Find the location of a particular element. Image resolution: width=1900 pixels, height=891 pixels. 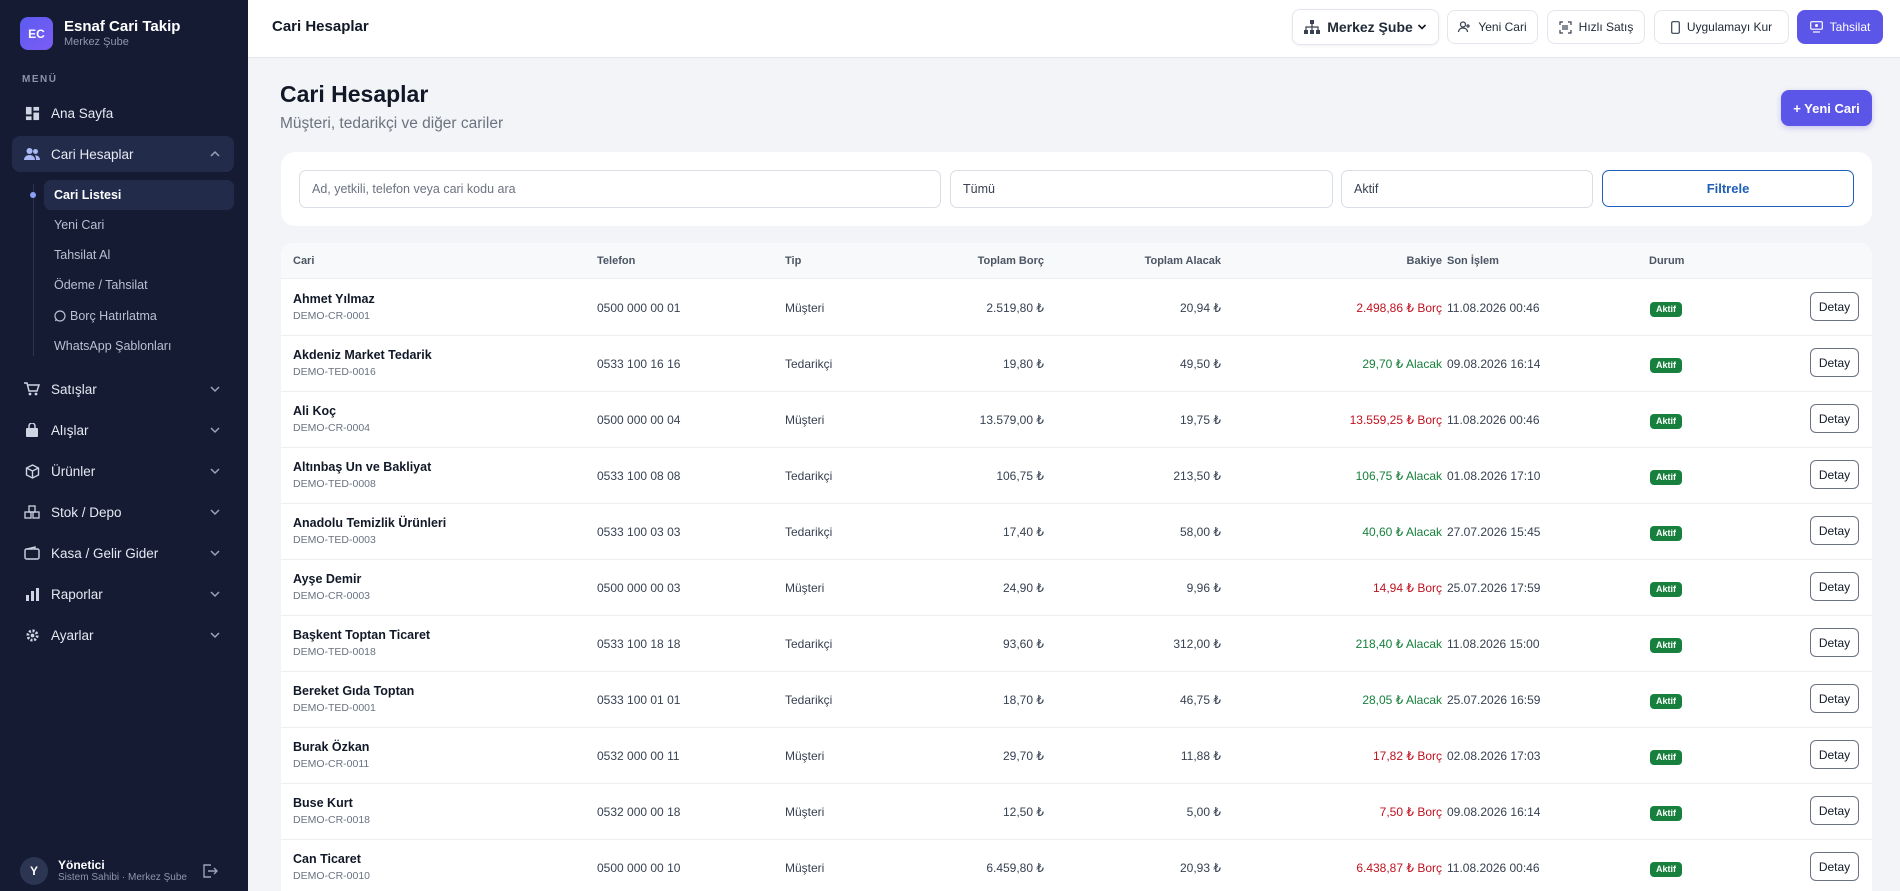

cari-name: Anadolu Temizlik Ürünleri is located at coordinates (369, 523).